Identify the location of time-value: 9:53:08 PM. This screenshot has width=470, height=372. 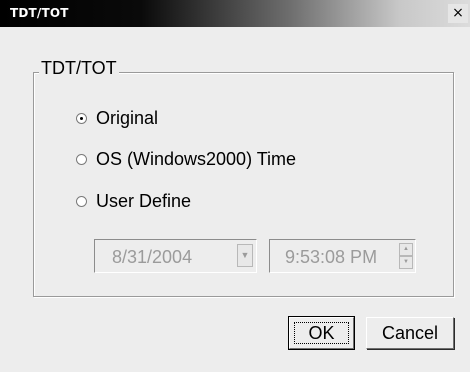
(331, 257).